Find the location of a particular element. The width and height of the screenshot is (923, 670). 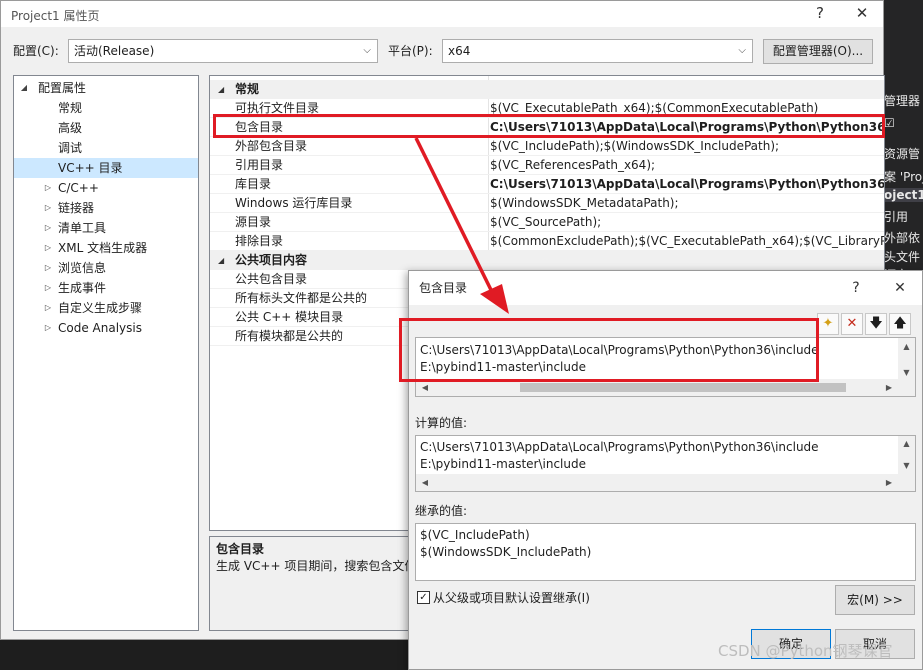

tree-item-label: C/C++ is located at coordinates (78, 188).